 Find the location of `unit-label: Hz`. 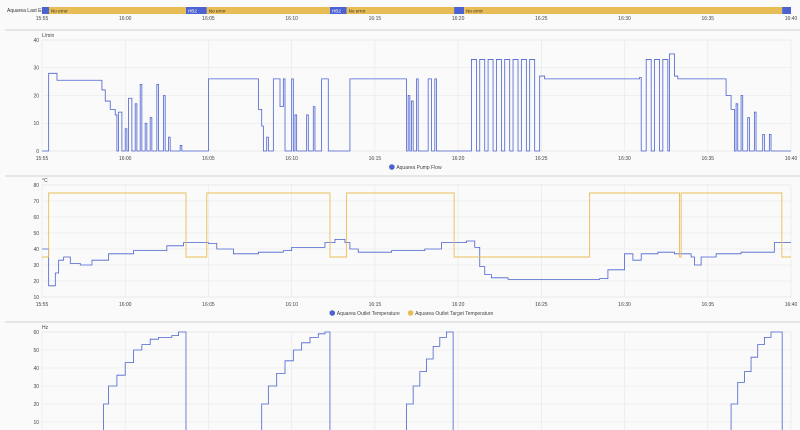

unit-label: Hz is located at coordinates (45, 328).